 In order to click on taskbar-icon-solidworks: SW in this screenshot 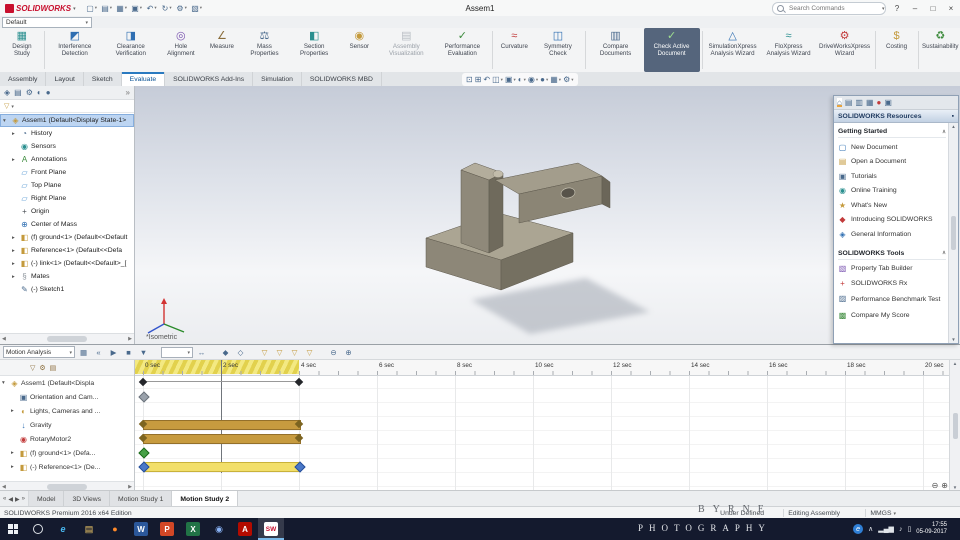, I will do `click(271, 529)`.